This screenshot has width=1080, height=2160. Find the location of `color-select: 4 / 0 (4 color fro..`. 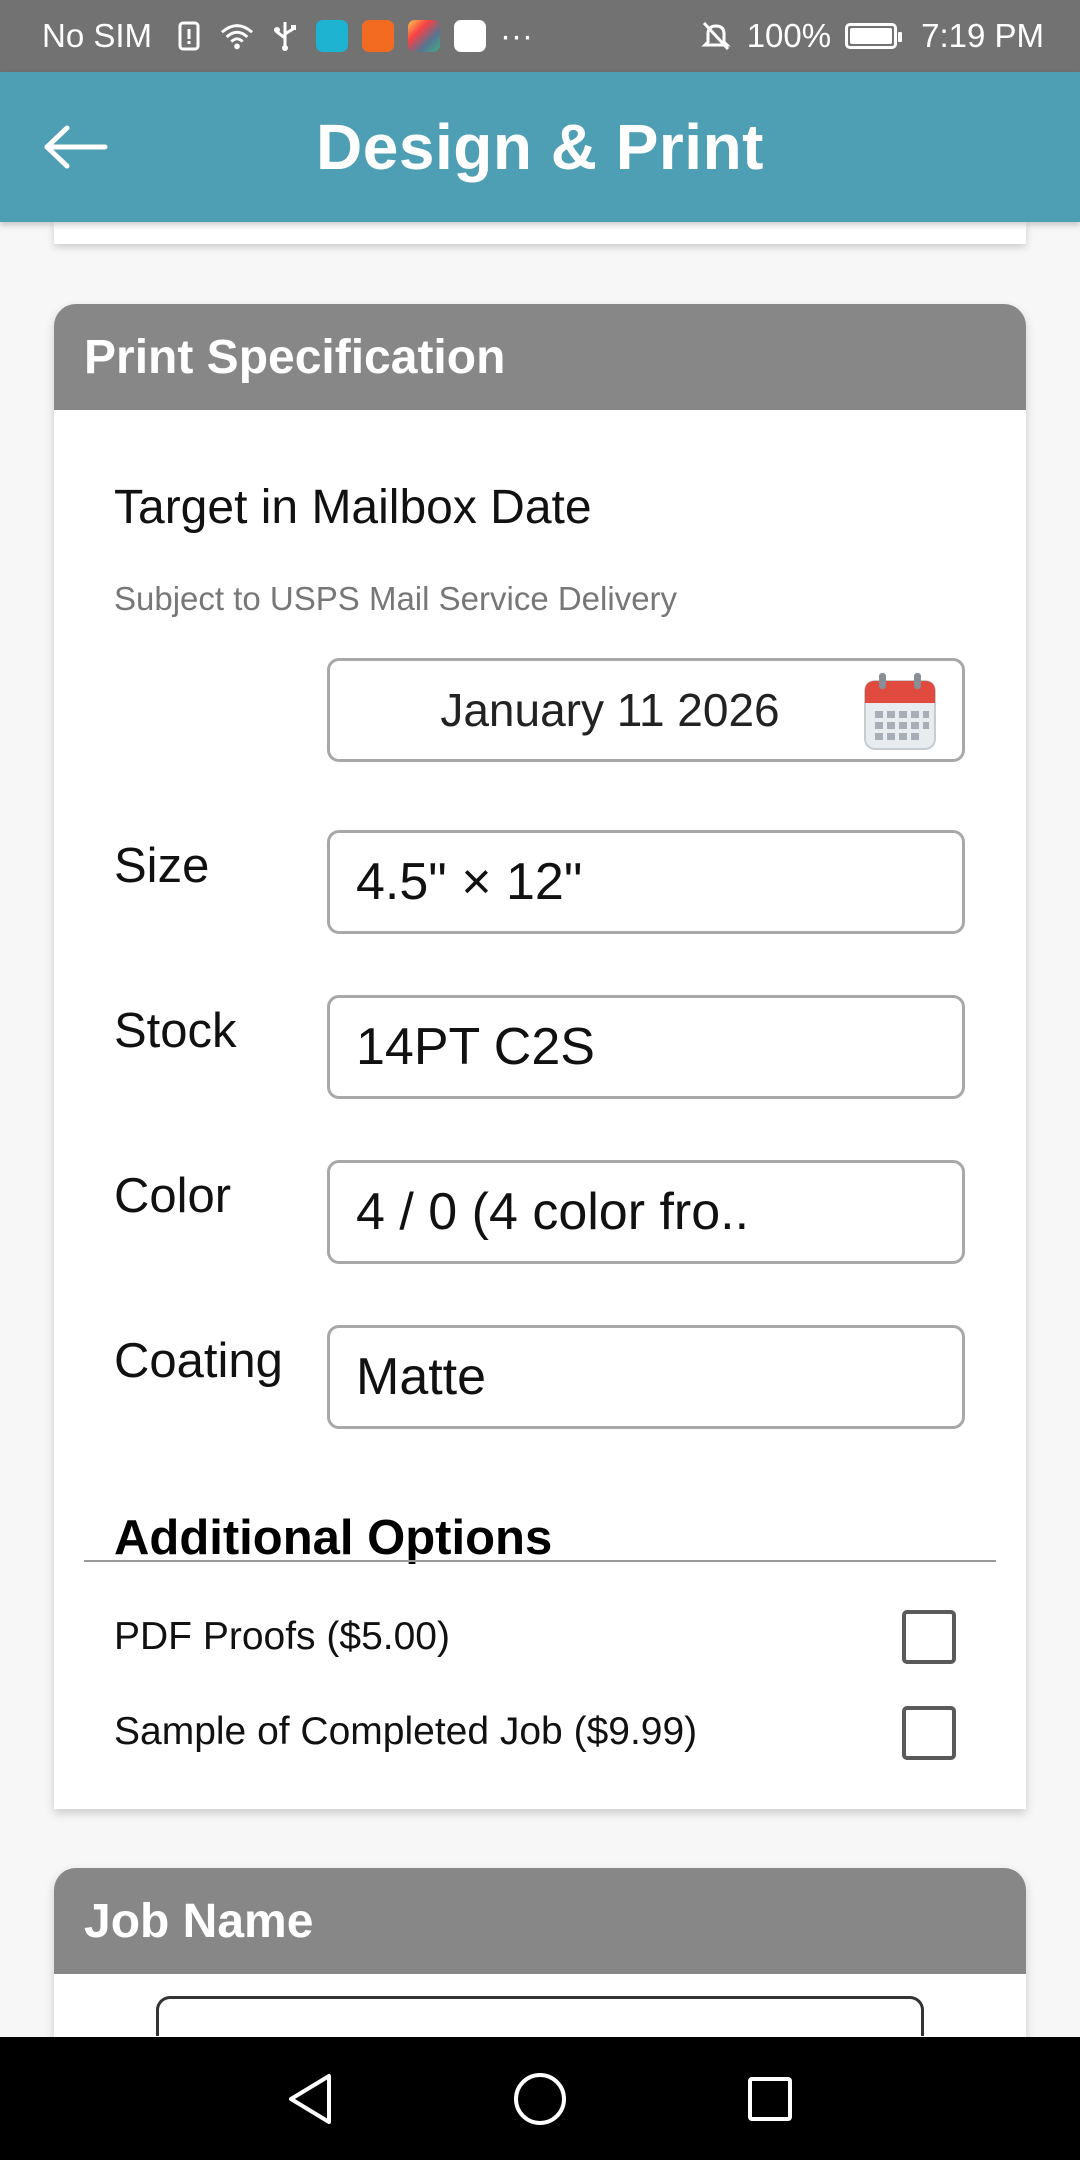

color-select: 4 / 0 (4 color fro.. is located at coordinates (646, 1212).